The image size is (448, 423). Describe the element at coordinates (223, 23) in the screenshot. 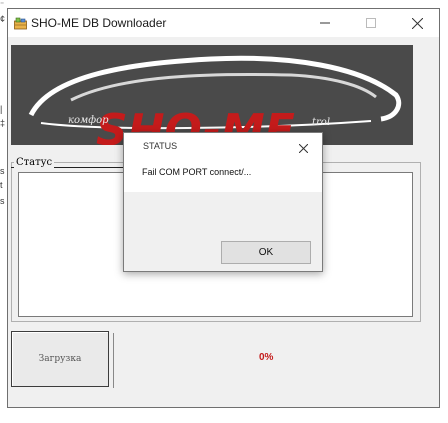

I see `title-bar: SHO-ME DB Downloader` at that location.